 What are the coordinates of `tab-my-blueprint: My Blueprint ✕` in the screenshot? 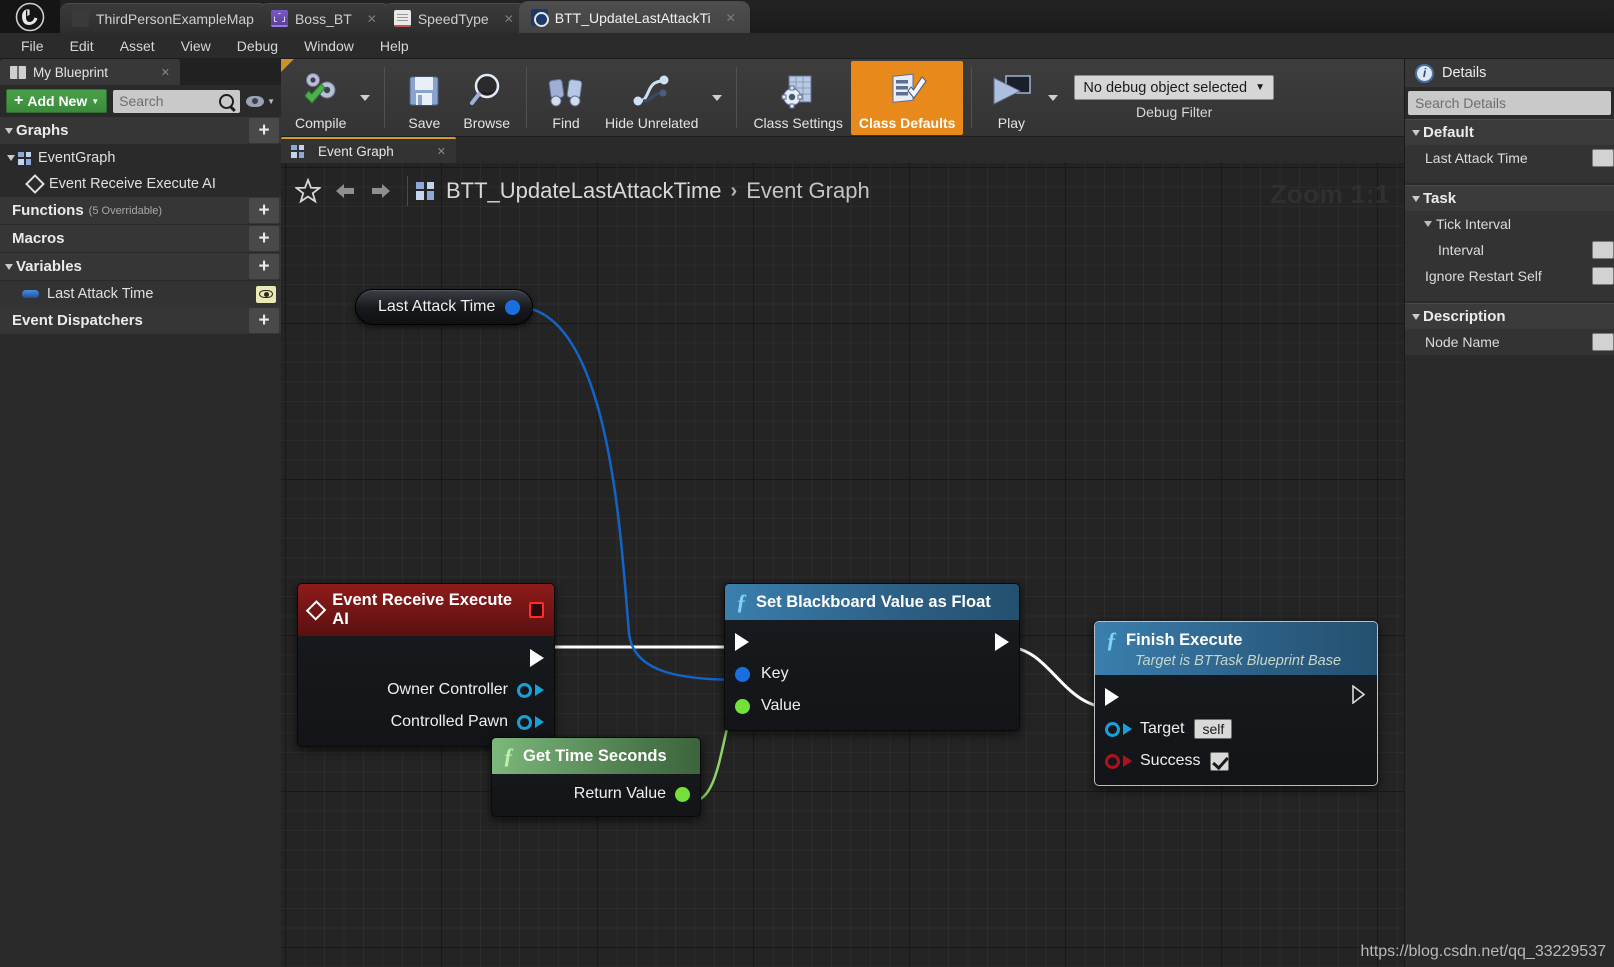 It's located at (90, 72).